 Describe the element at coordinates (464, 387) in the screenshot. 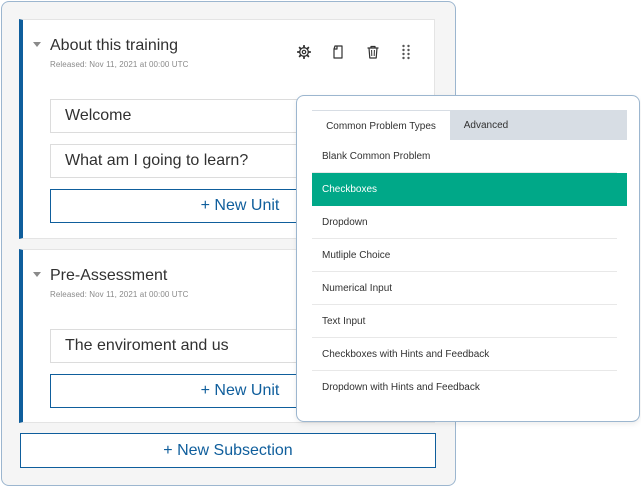

I see `problem-type-dropdown-hints-feedback: Dropdown with Hints and Feedback` at that location.